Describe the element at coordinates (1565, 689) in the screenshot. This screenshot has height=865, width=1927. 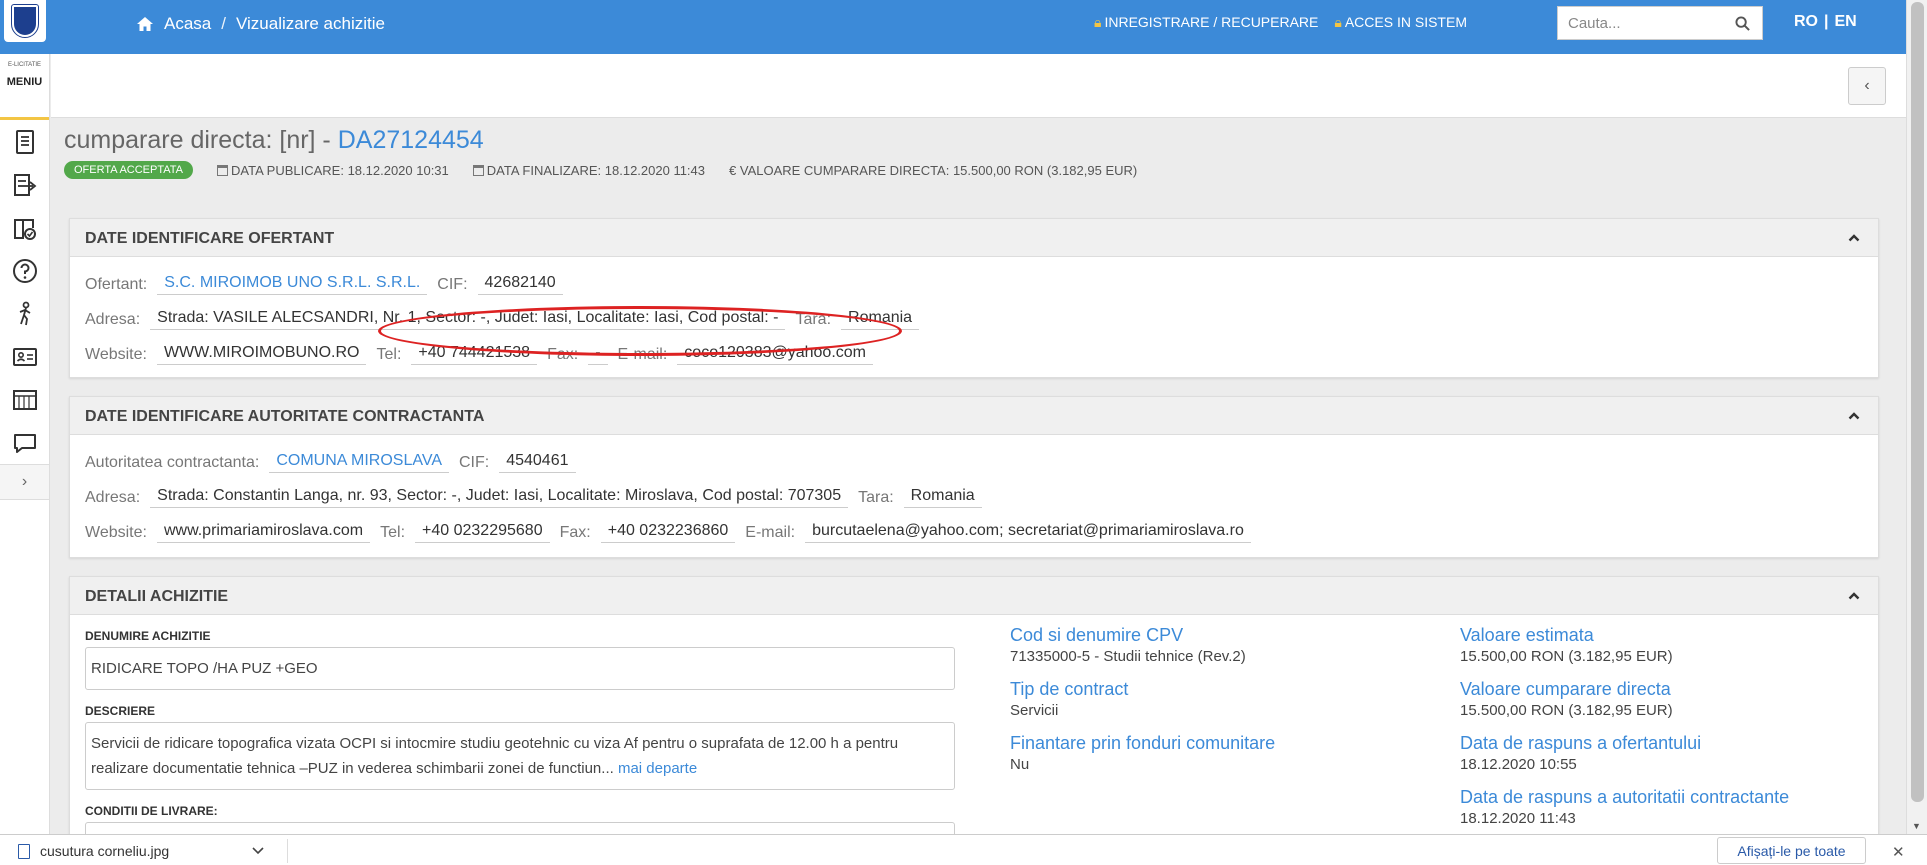
I see `purchase-value-label: Valoare cumparare directa` at that location.